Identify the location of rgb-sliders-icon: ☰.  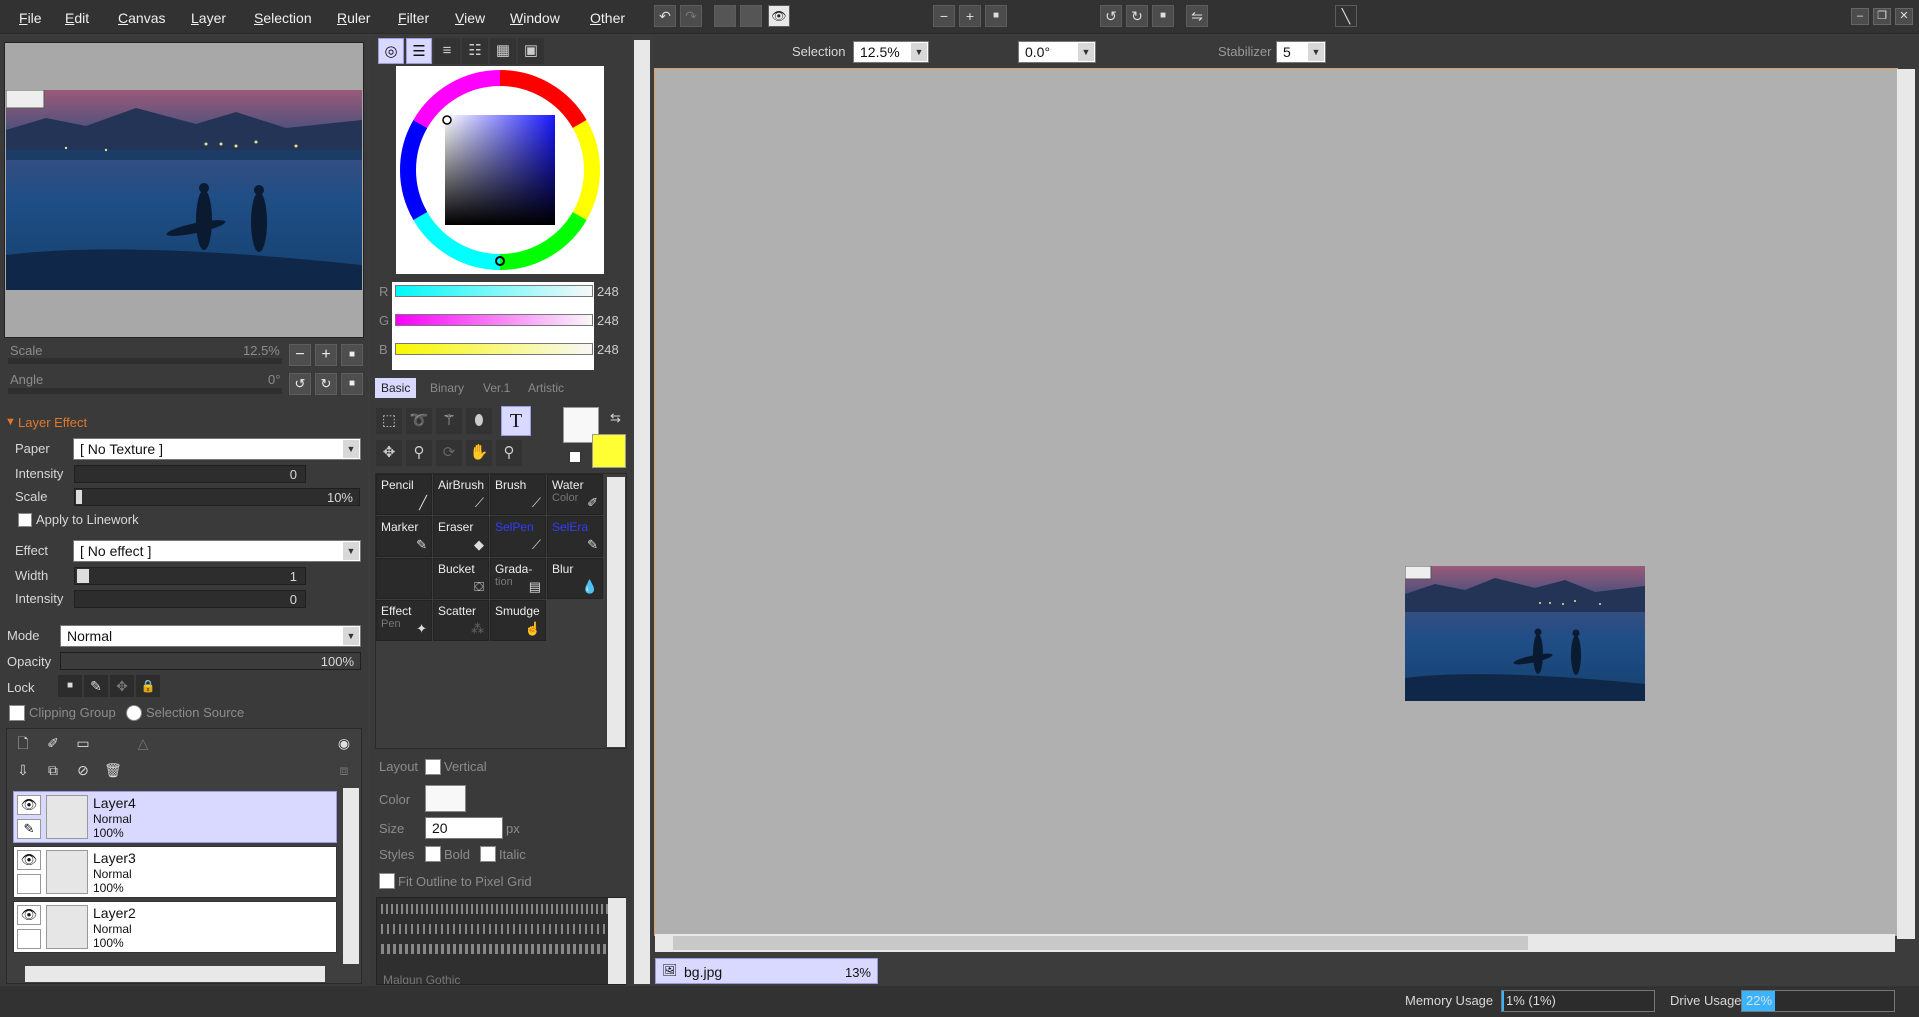
(419, 51).